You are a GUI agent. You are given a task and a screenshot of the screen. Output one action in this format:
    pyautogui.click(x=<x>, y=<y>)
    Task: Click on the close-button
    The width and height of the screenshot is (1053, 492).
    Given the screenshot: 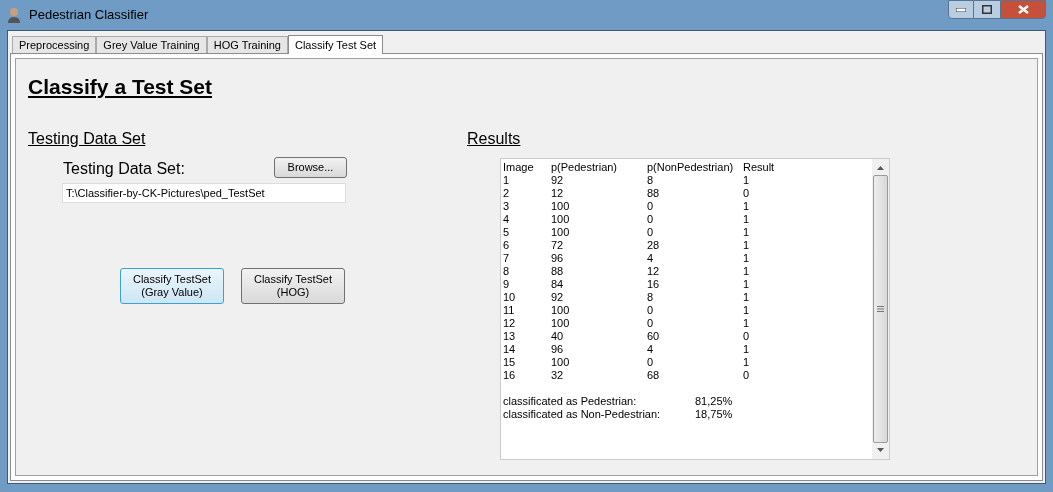 What is the action you would take?
    pyautogui.click(x=1023, y=9)
    